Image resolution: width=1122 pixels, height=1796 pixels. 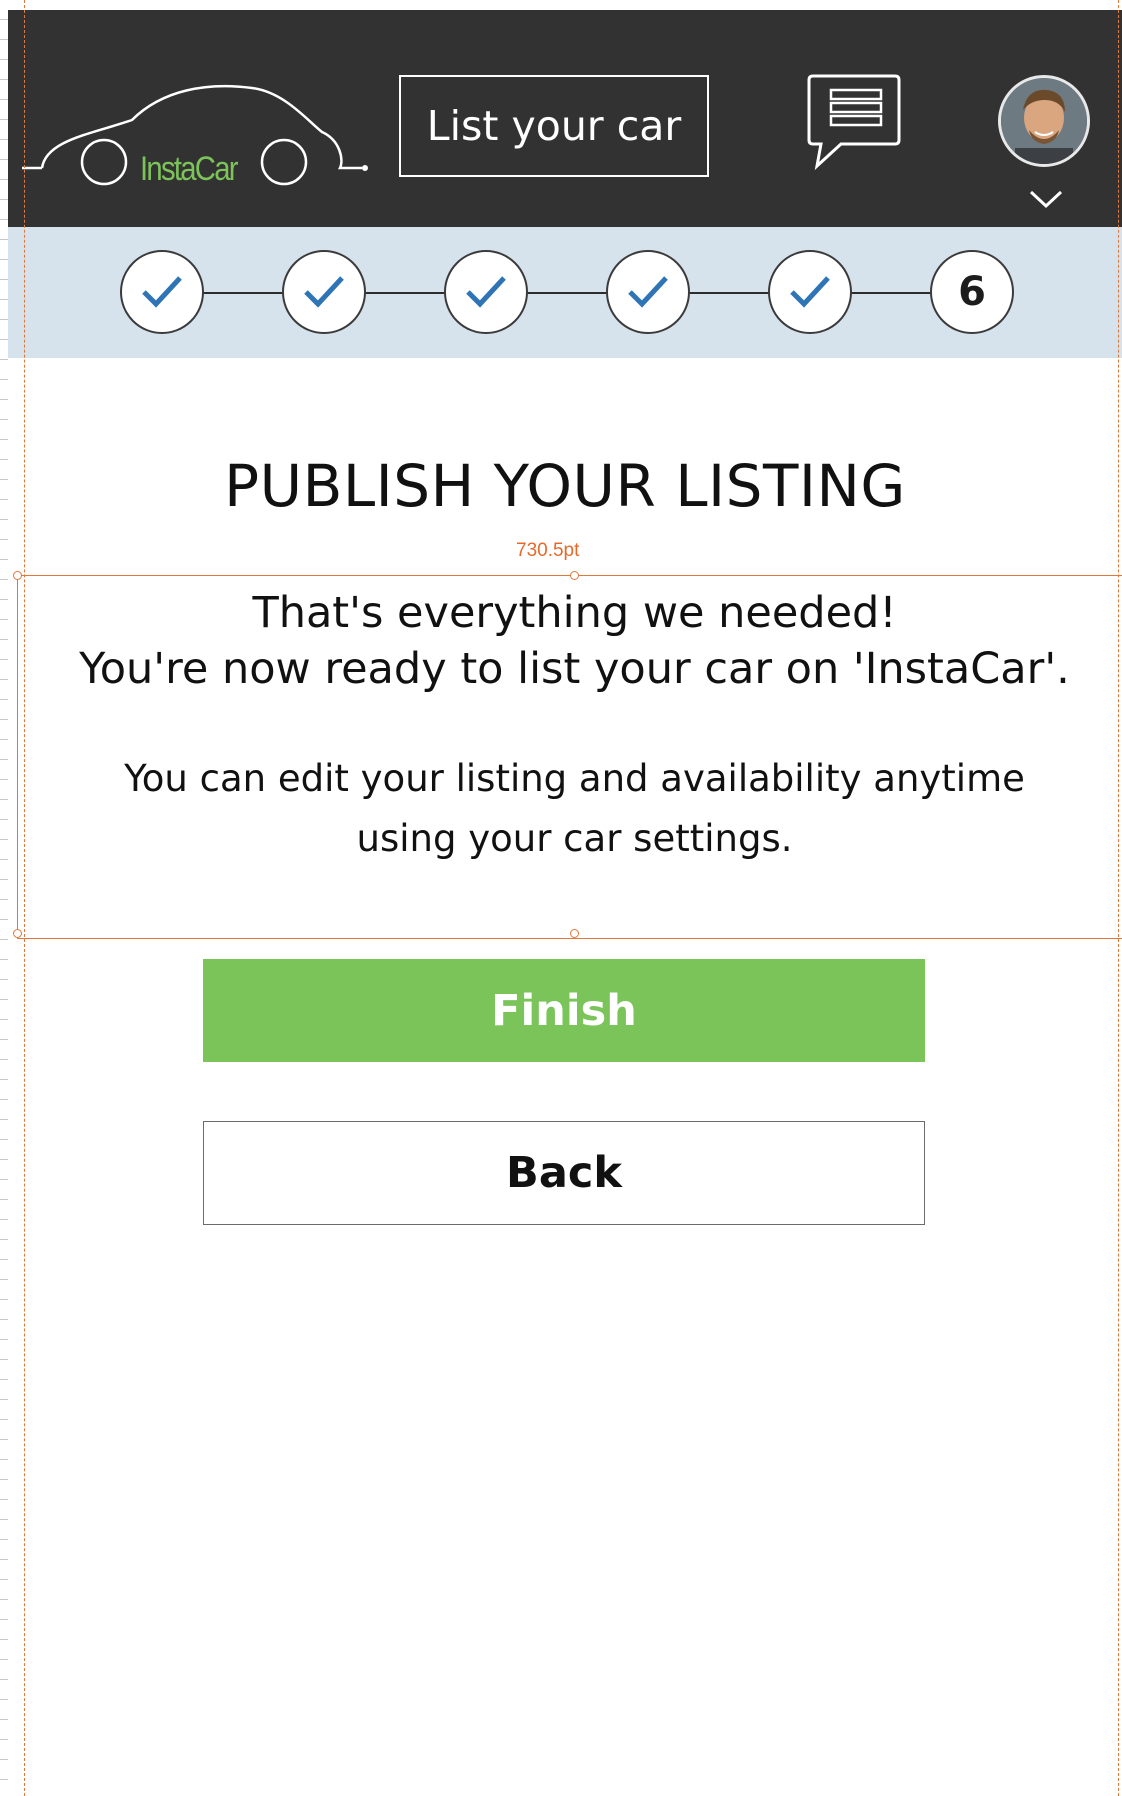 I want to click on list-your-car-button: List your car, so click(x=554, y=126).